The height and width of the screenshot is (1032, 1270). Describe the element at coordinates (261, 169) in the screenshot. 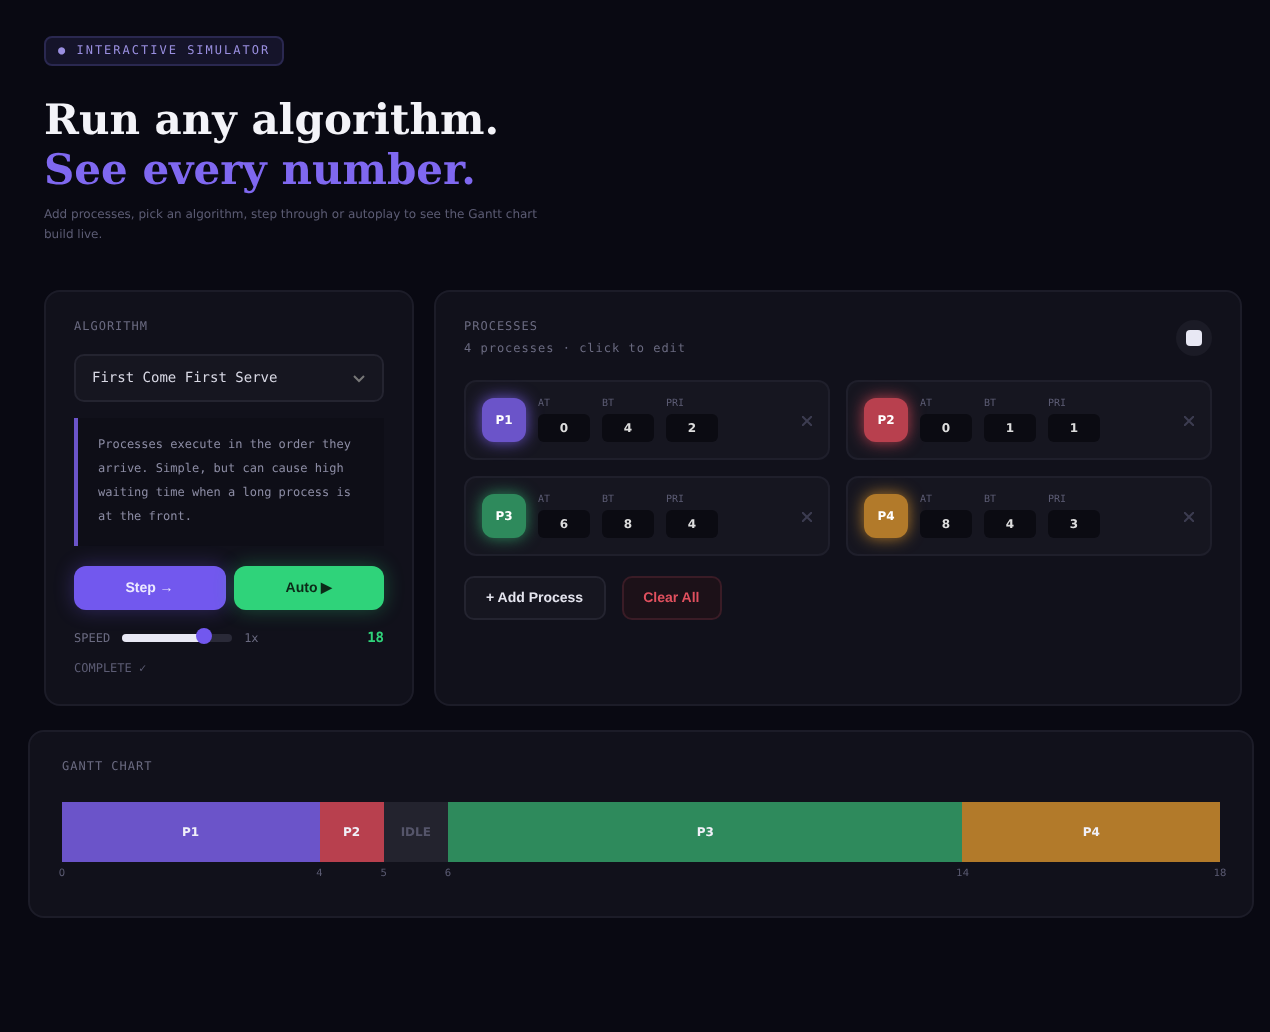

I see `headline-accent: See every number.` at that location.